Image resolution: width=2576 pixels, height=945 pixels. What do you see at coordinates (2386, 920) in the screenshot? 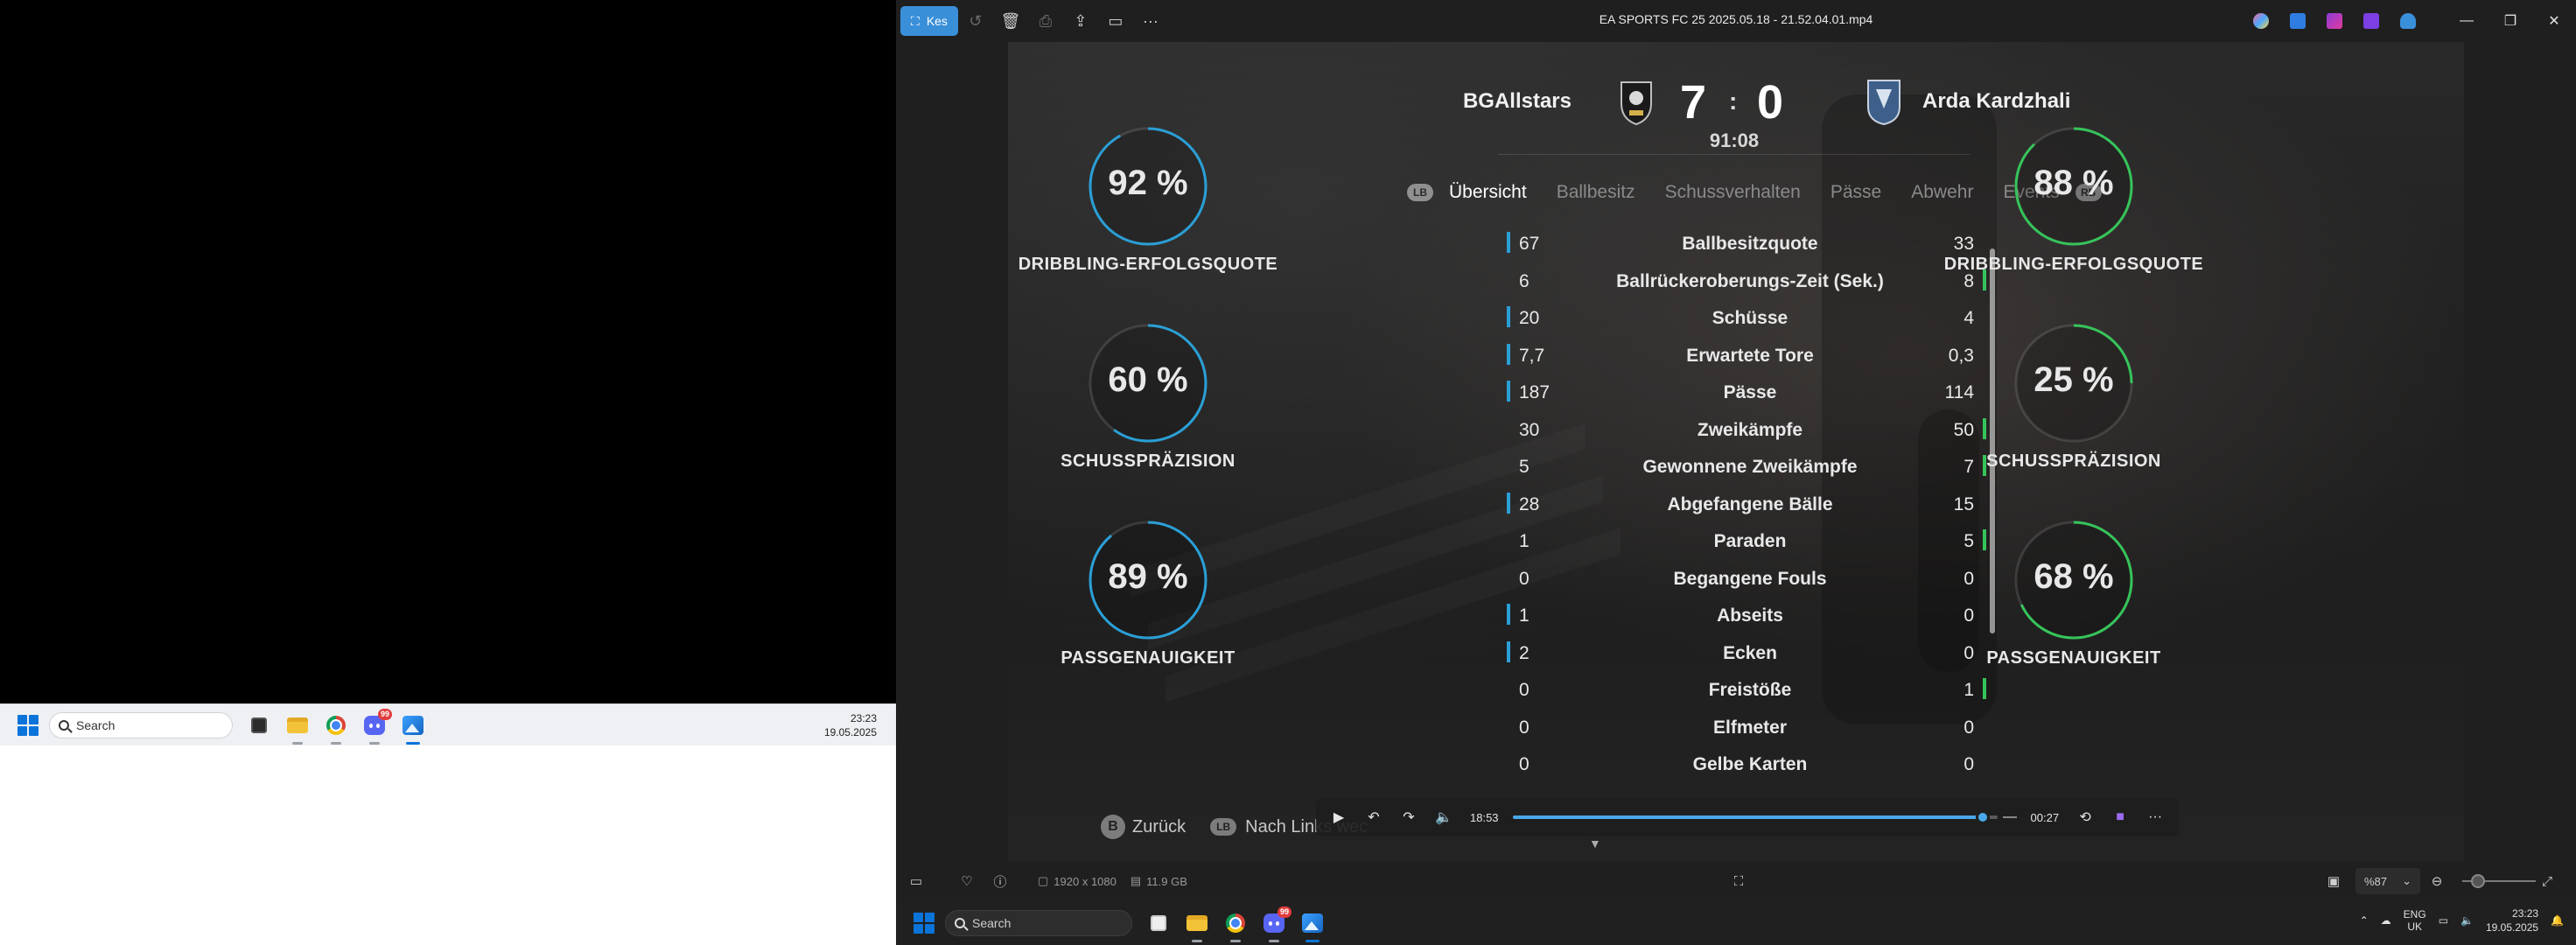
I see `onedrive-tray-icon: ☁` at bounding box center [2386, 920].